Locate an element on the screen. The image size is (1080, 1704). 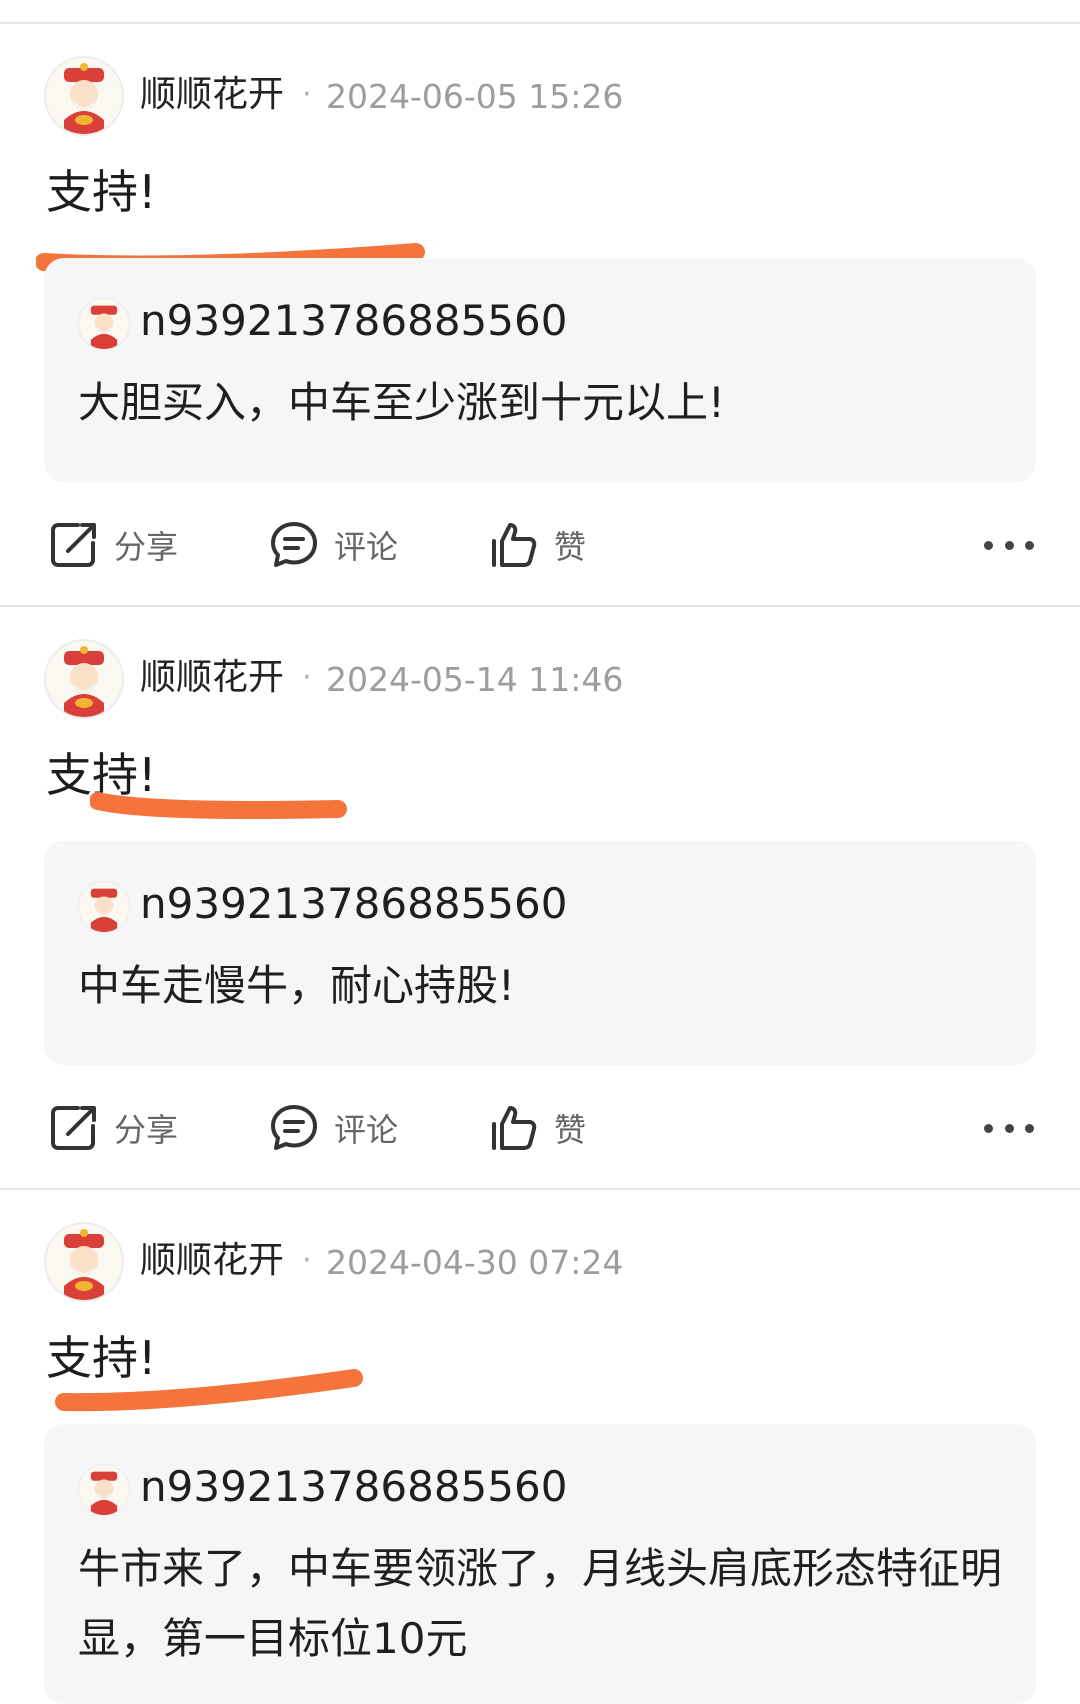
post-timestamp: 2024-06-05 15:26 is located at coordinates (475, 96).